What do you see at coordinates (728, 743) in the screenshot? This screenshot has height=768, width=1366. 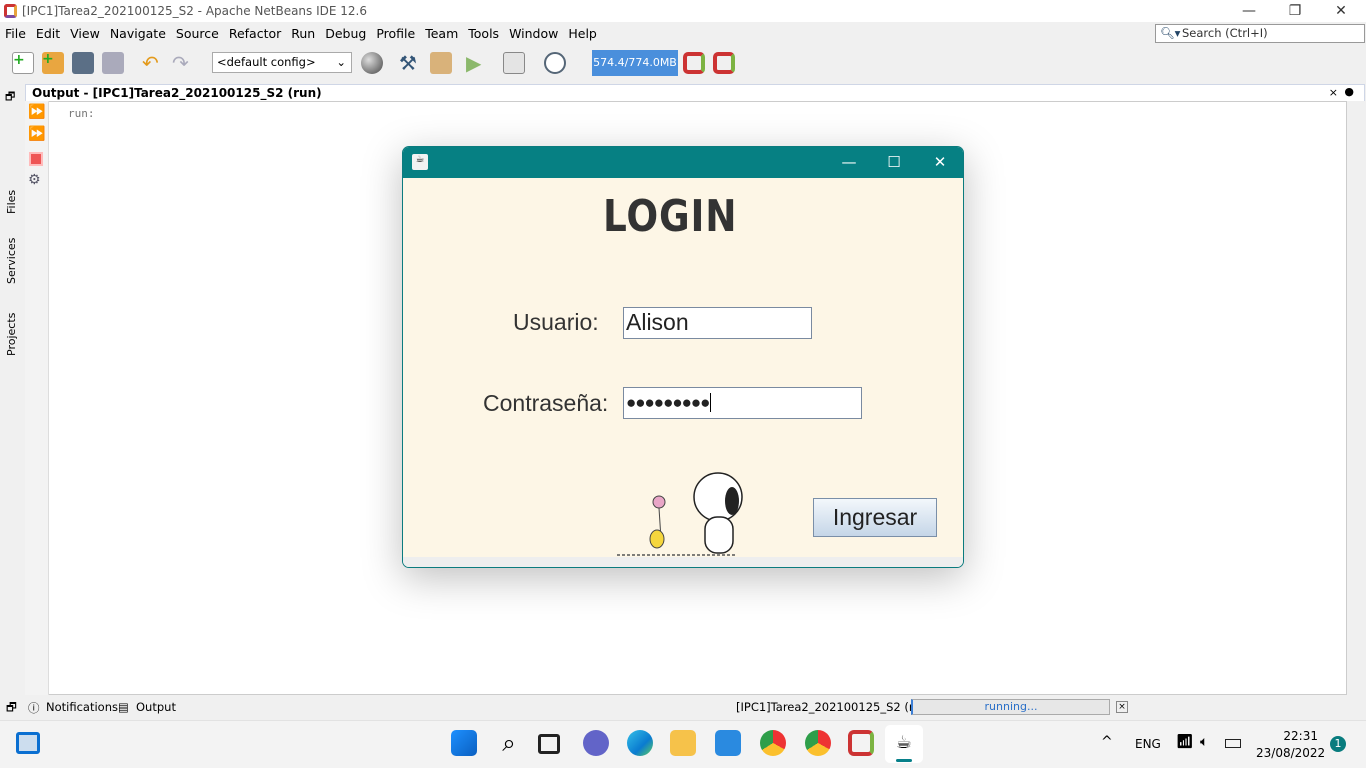 I see `mail-icon` at bounding box center [728, 743].